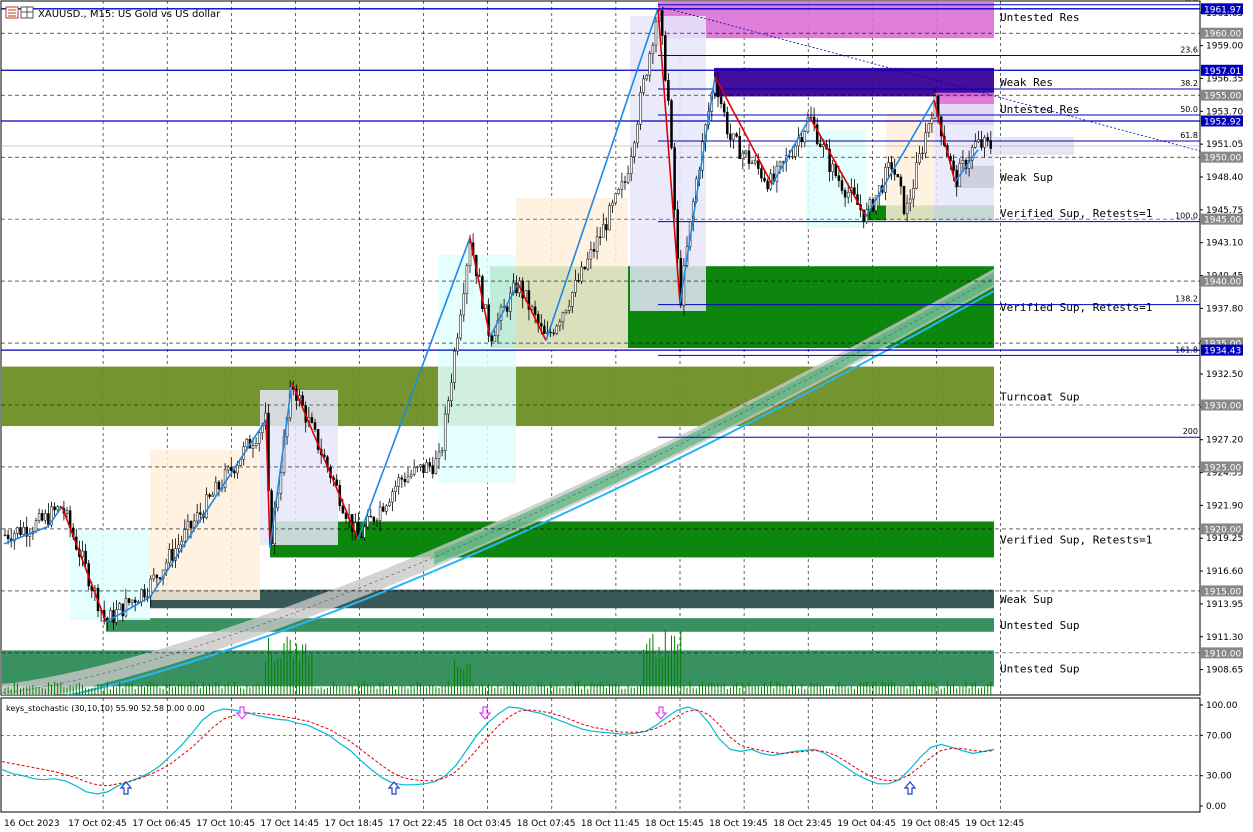 The image size is (1253, 832). Describe the element at coordinates (1076, 213) in the screenshot. I see `zone-label: Verified Sup, Retests=1` at that location.